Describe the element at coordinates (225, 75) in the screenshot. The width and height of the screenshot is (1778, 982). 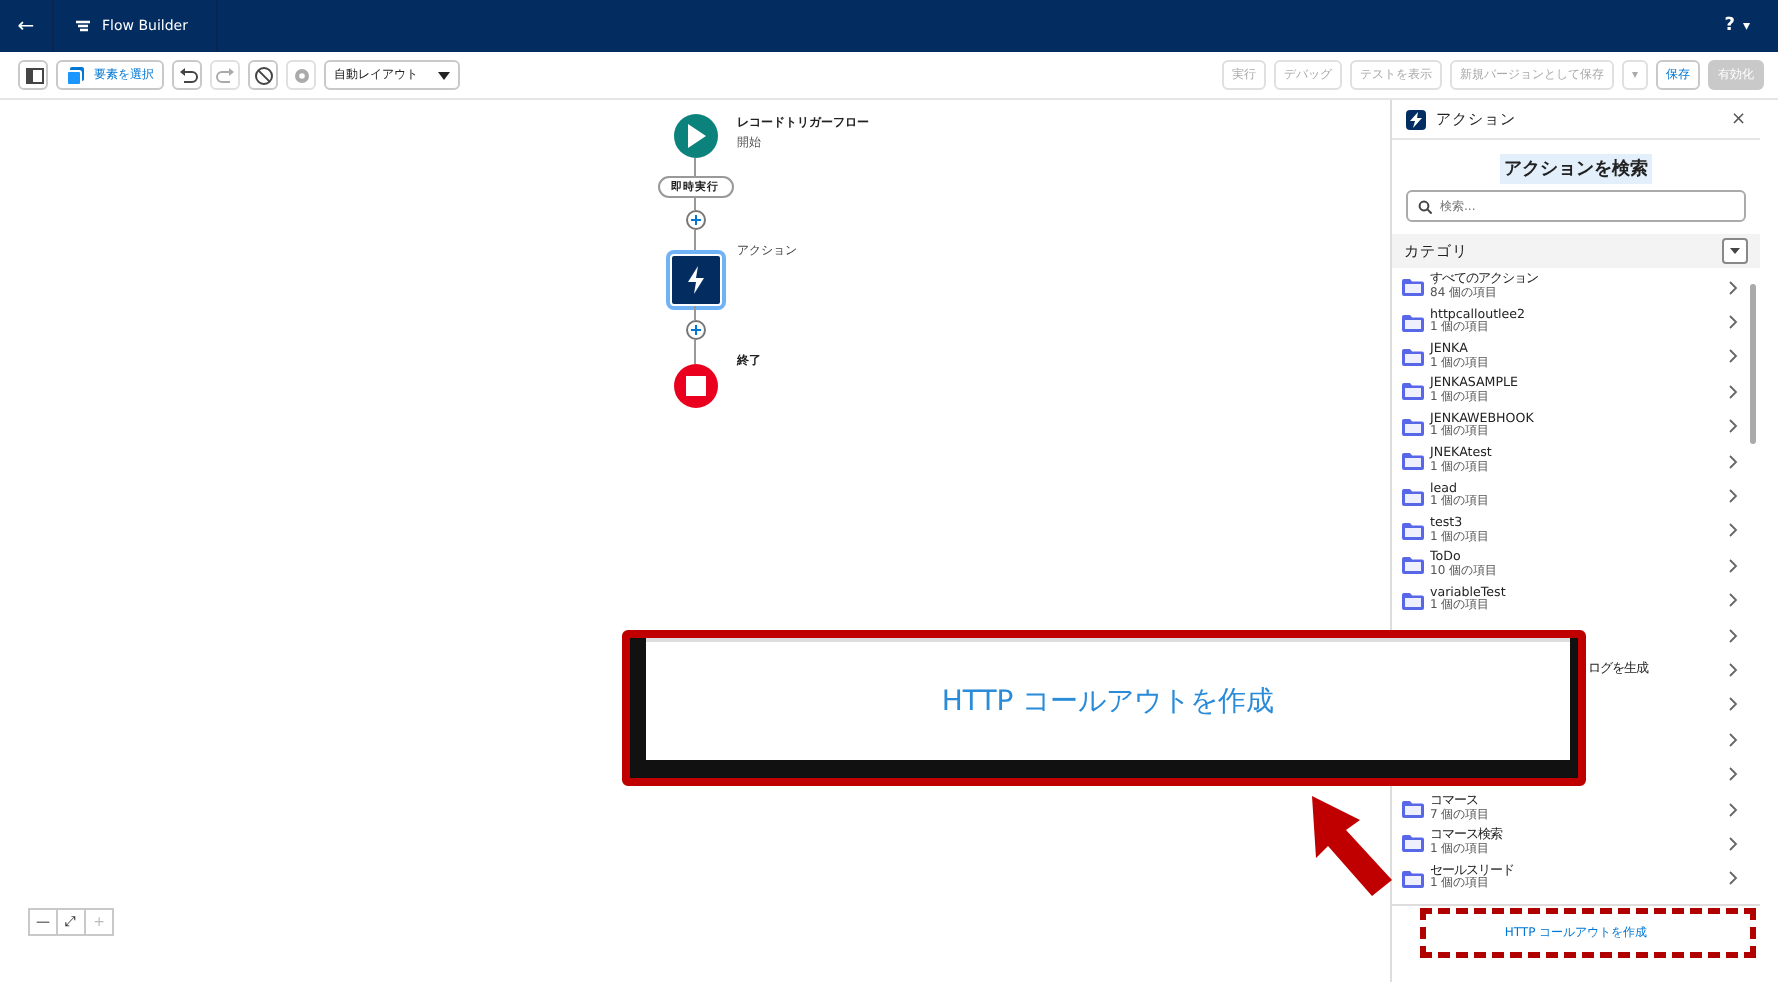
I see `redo-icon` at that location.